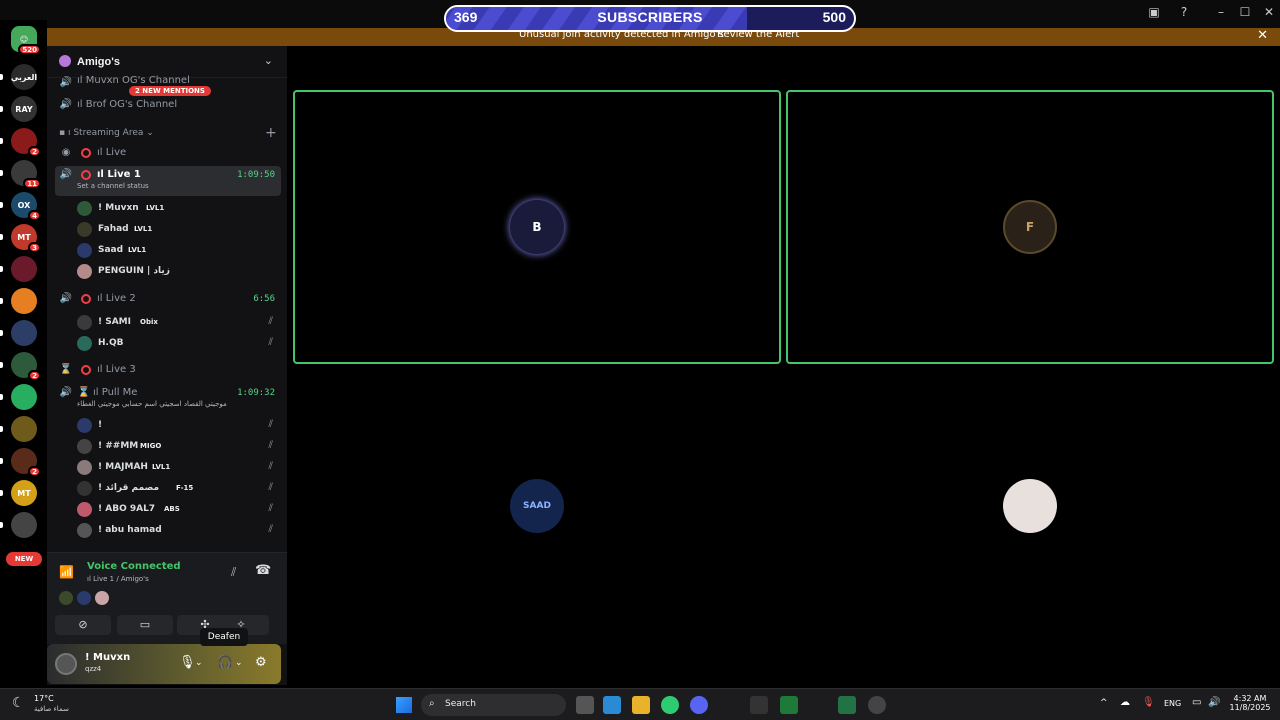  I want to click on server-name: Amigo's, so click(98, 62).